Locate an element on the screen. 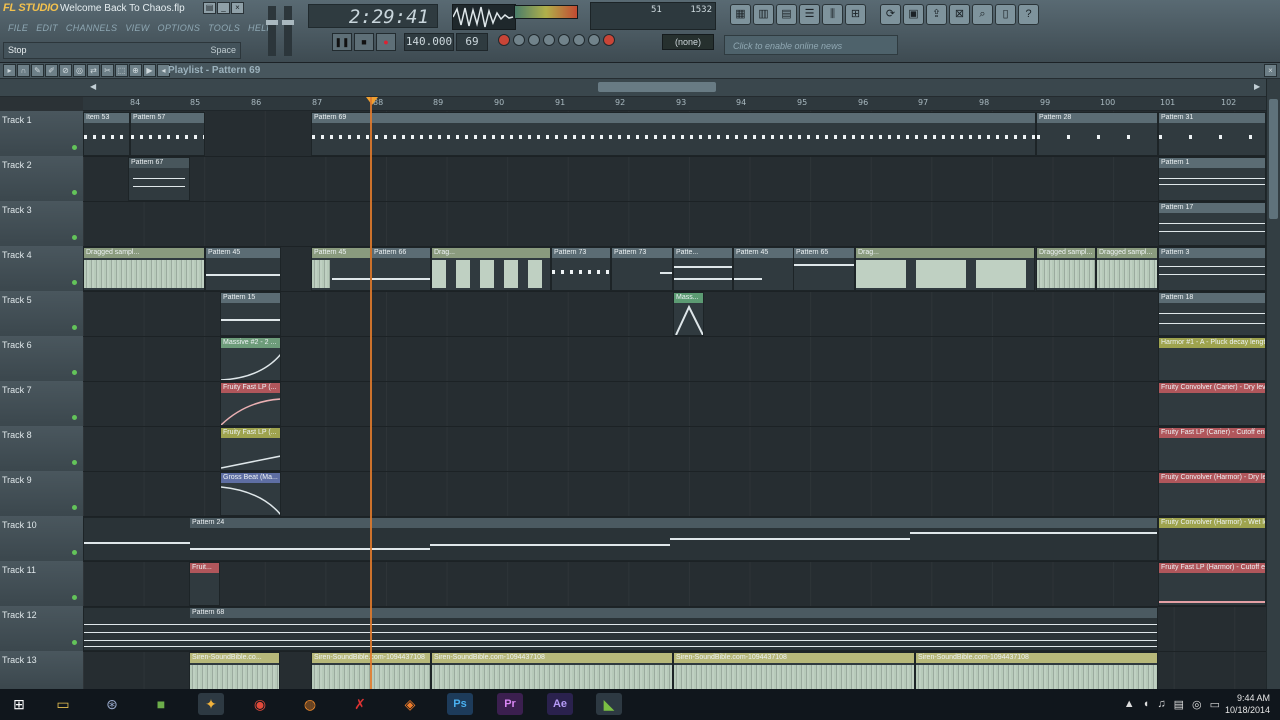 The width and height of the screenshot is (1280, 720). pattern-clip: Pattern 1 is located at coordinates (1212, 179).